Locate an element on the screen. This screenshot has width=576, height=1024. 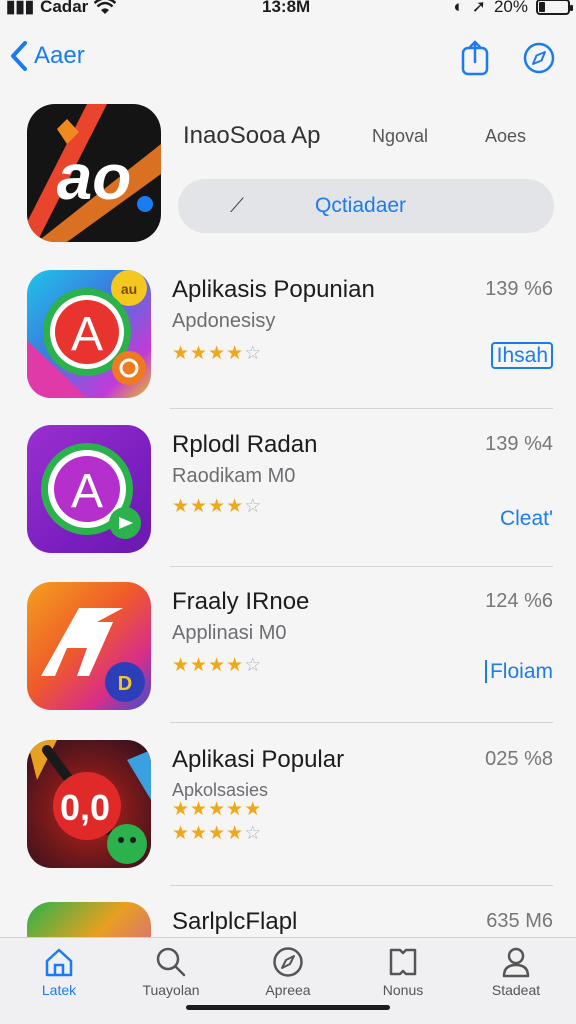
star-rating-extra: ★★★★★ is located at coordinates (217, 809).